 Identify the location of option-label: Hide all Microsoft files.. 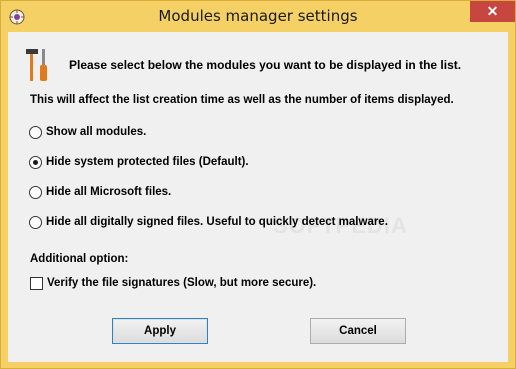
(109, 192).